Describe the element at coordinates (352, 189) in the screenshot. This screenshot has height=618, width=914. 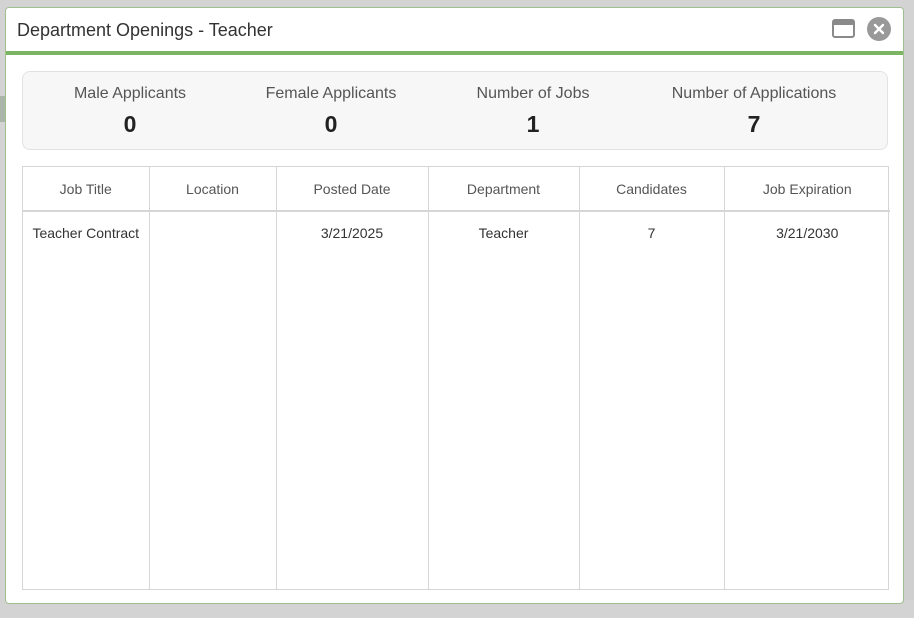
I see `column-header-posted-date: Posted Date` at that location.